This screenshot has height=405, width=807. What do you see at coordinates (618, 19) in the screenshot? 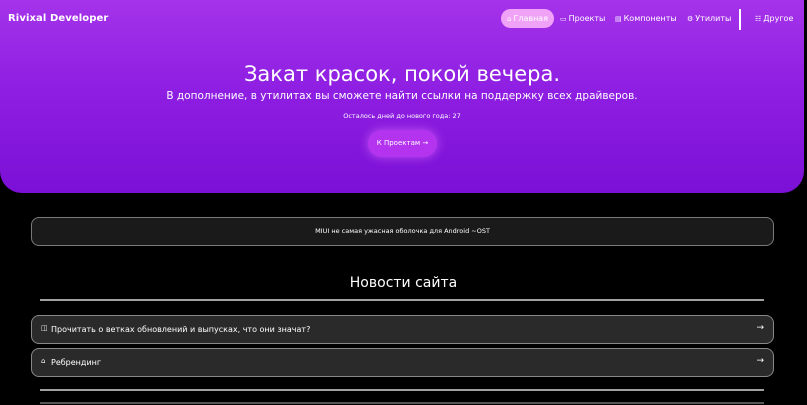
I see `components-icon: ▤` at bounding box center [618, 19].